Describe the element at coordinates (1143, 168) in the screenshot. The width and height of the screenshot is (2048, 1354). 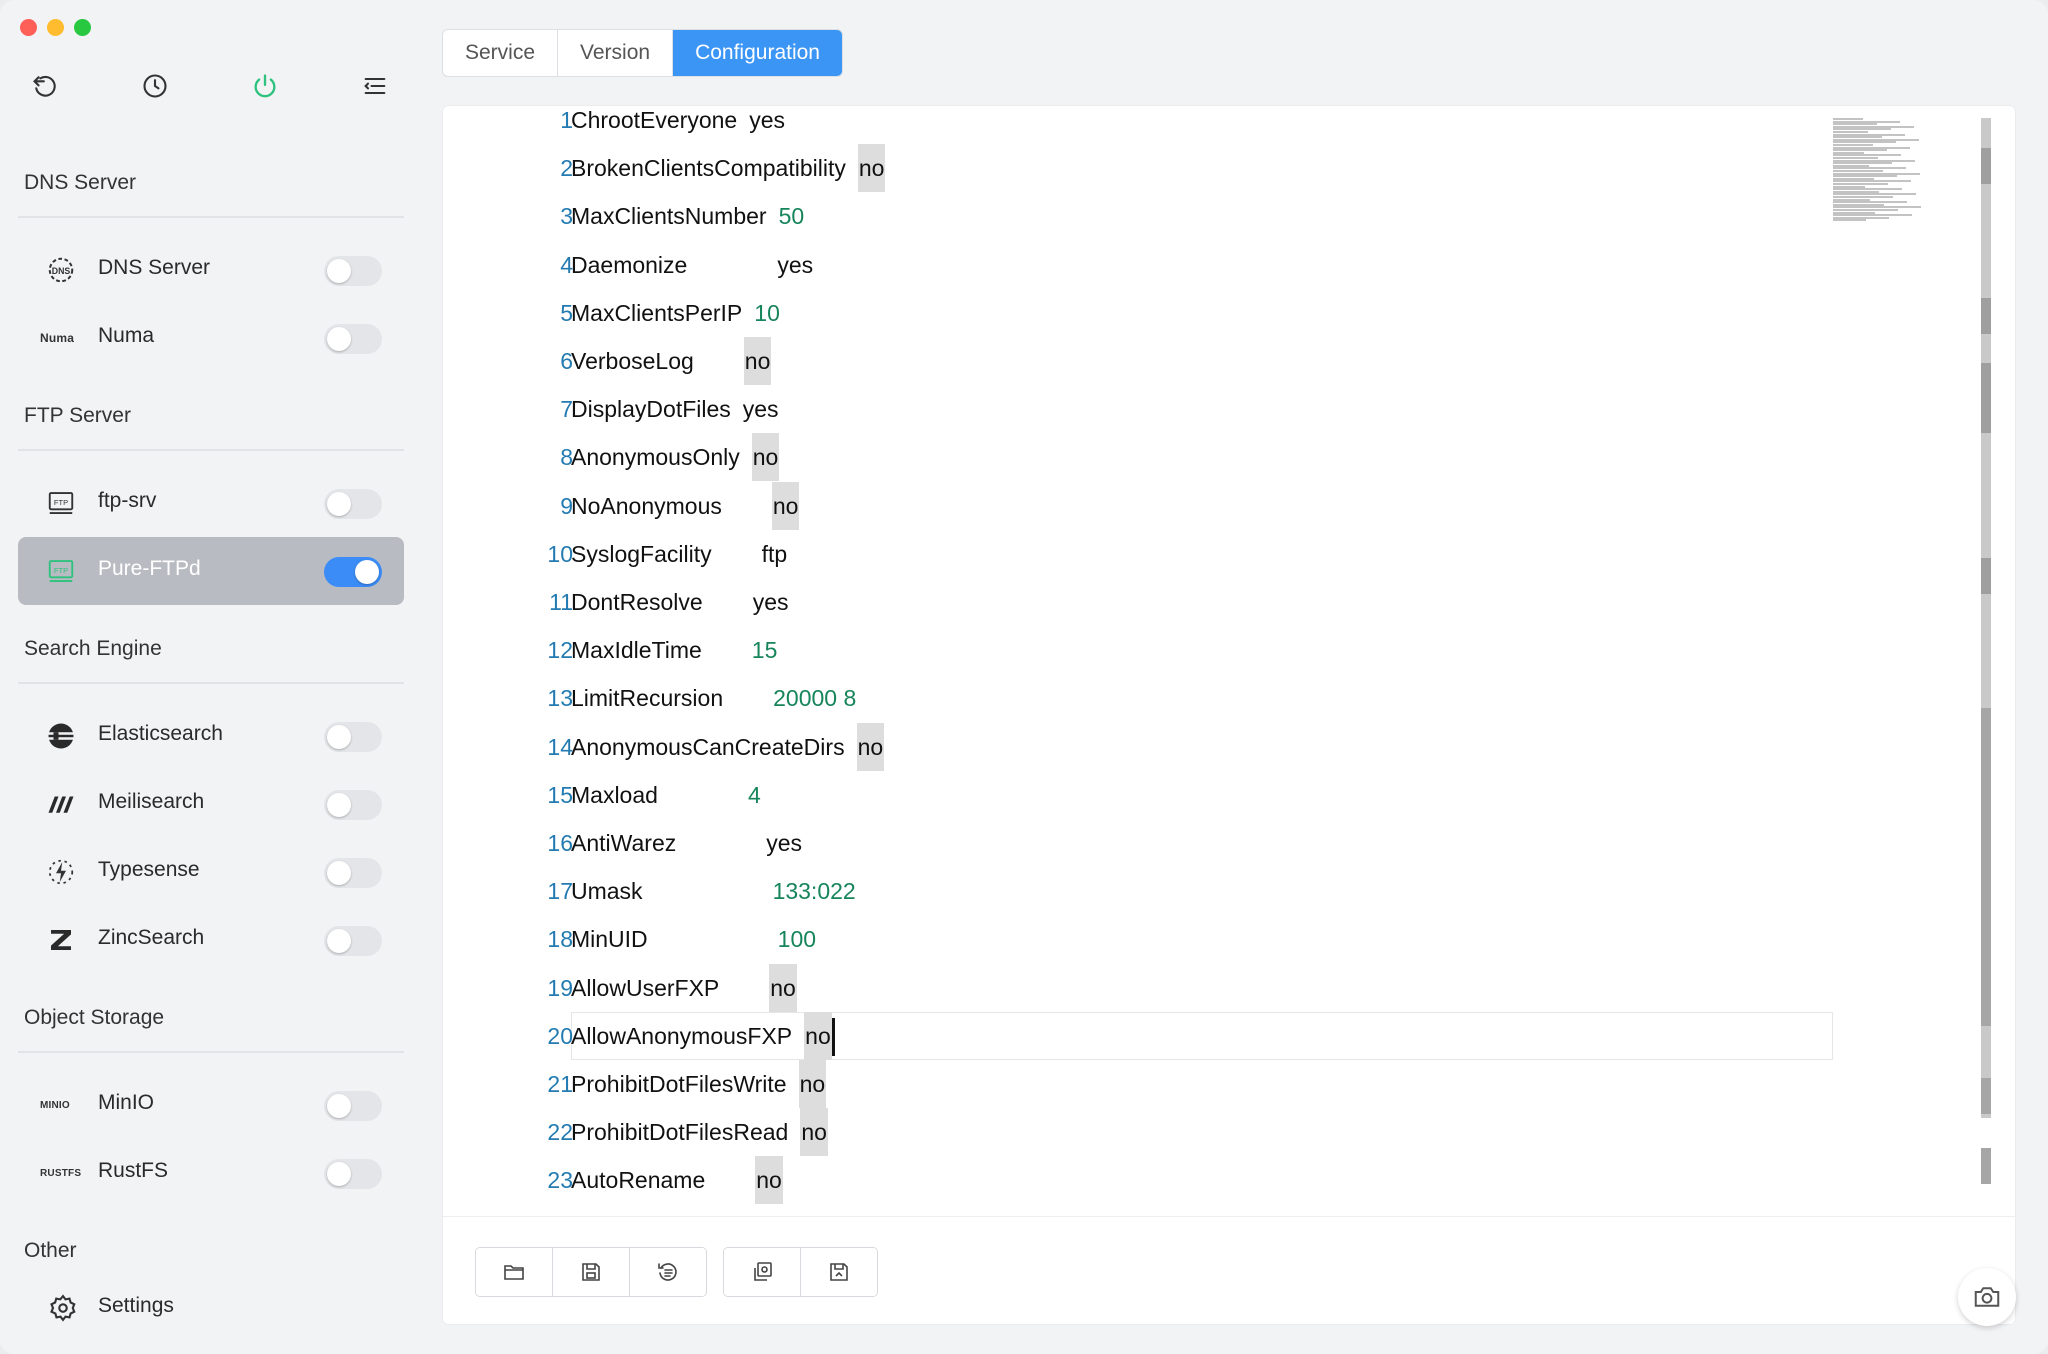
I see `code-line: 2 BrokenClientsCompatibility no` at that location.